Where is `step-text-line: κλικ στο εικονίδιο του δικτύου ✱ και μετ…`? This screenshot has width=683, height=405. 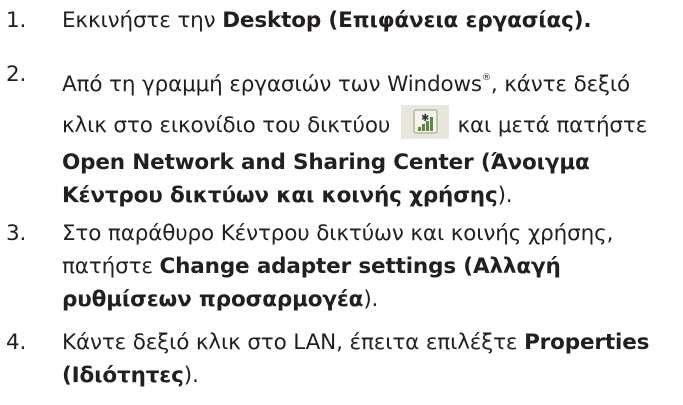
step-text-line: κλικ στο εικονίδιο του δικτύου ✱ και μετ… is located at coordinates (354, 125).